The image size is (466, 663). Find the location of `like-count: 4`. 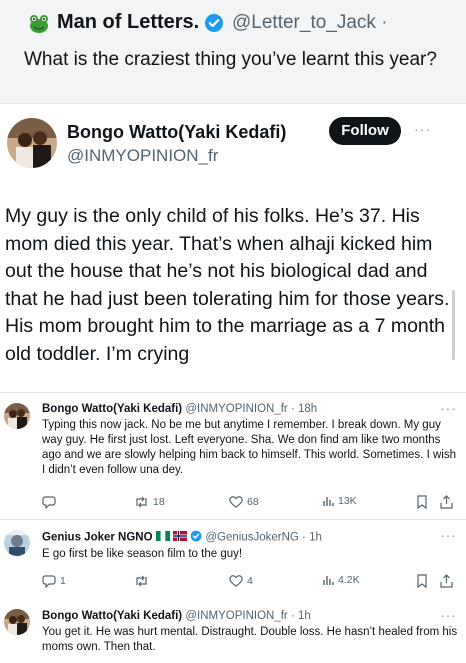

like-count: 4 is located at coordinates (250, 580).